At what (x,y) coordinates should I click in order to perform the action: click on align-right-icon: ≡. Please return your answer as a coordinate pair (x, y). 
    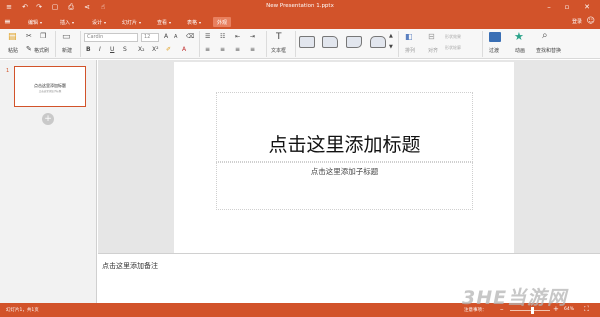
    Looking at the image, I should click on (237, 49).